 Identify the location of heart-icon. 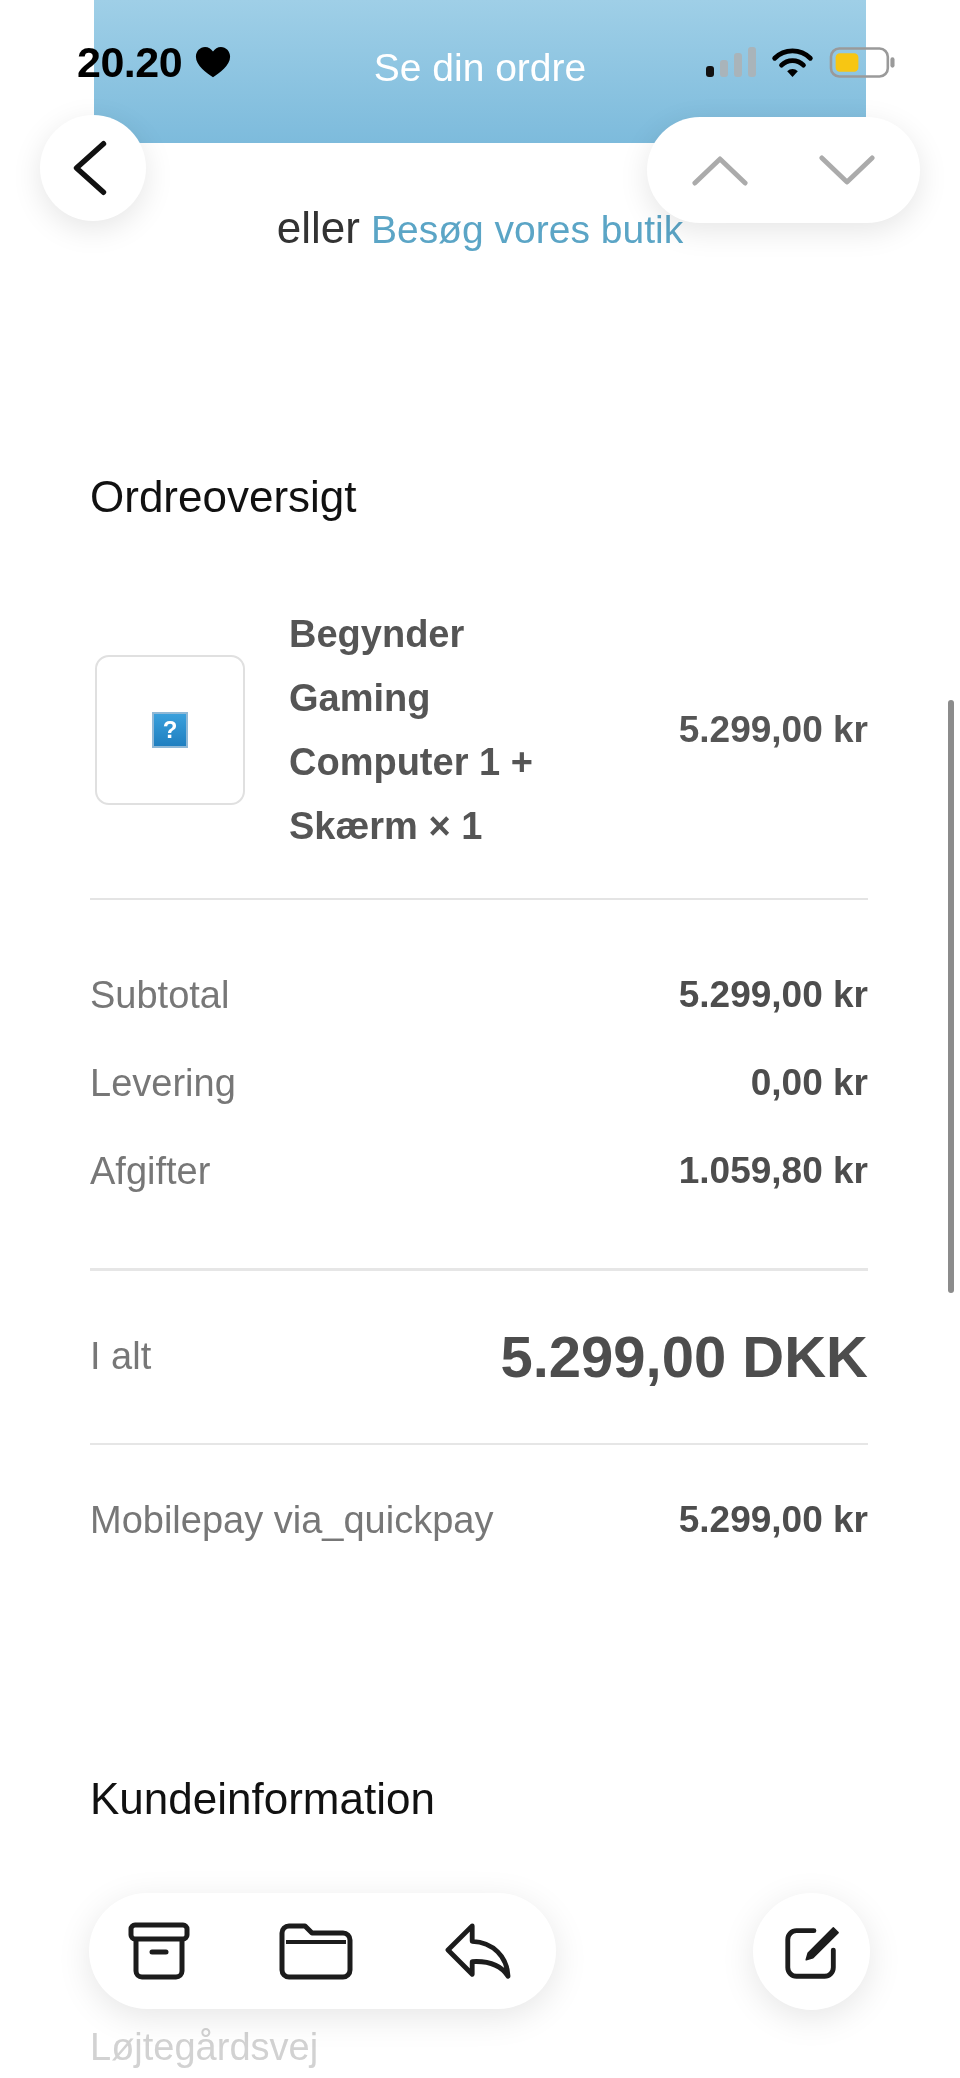
(213, 62).